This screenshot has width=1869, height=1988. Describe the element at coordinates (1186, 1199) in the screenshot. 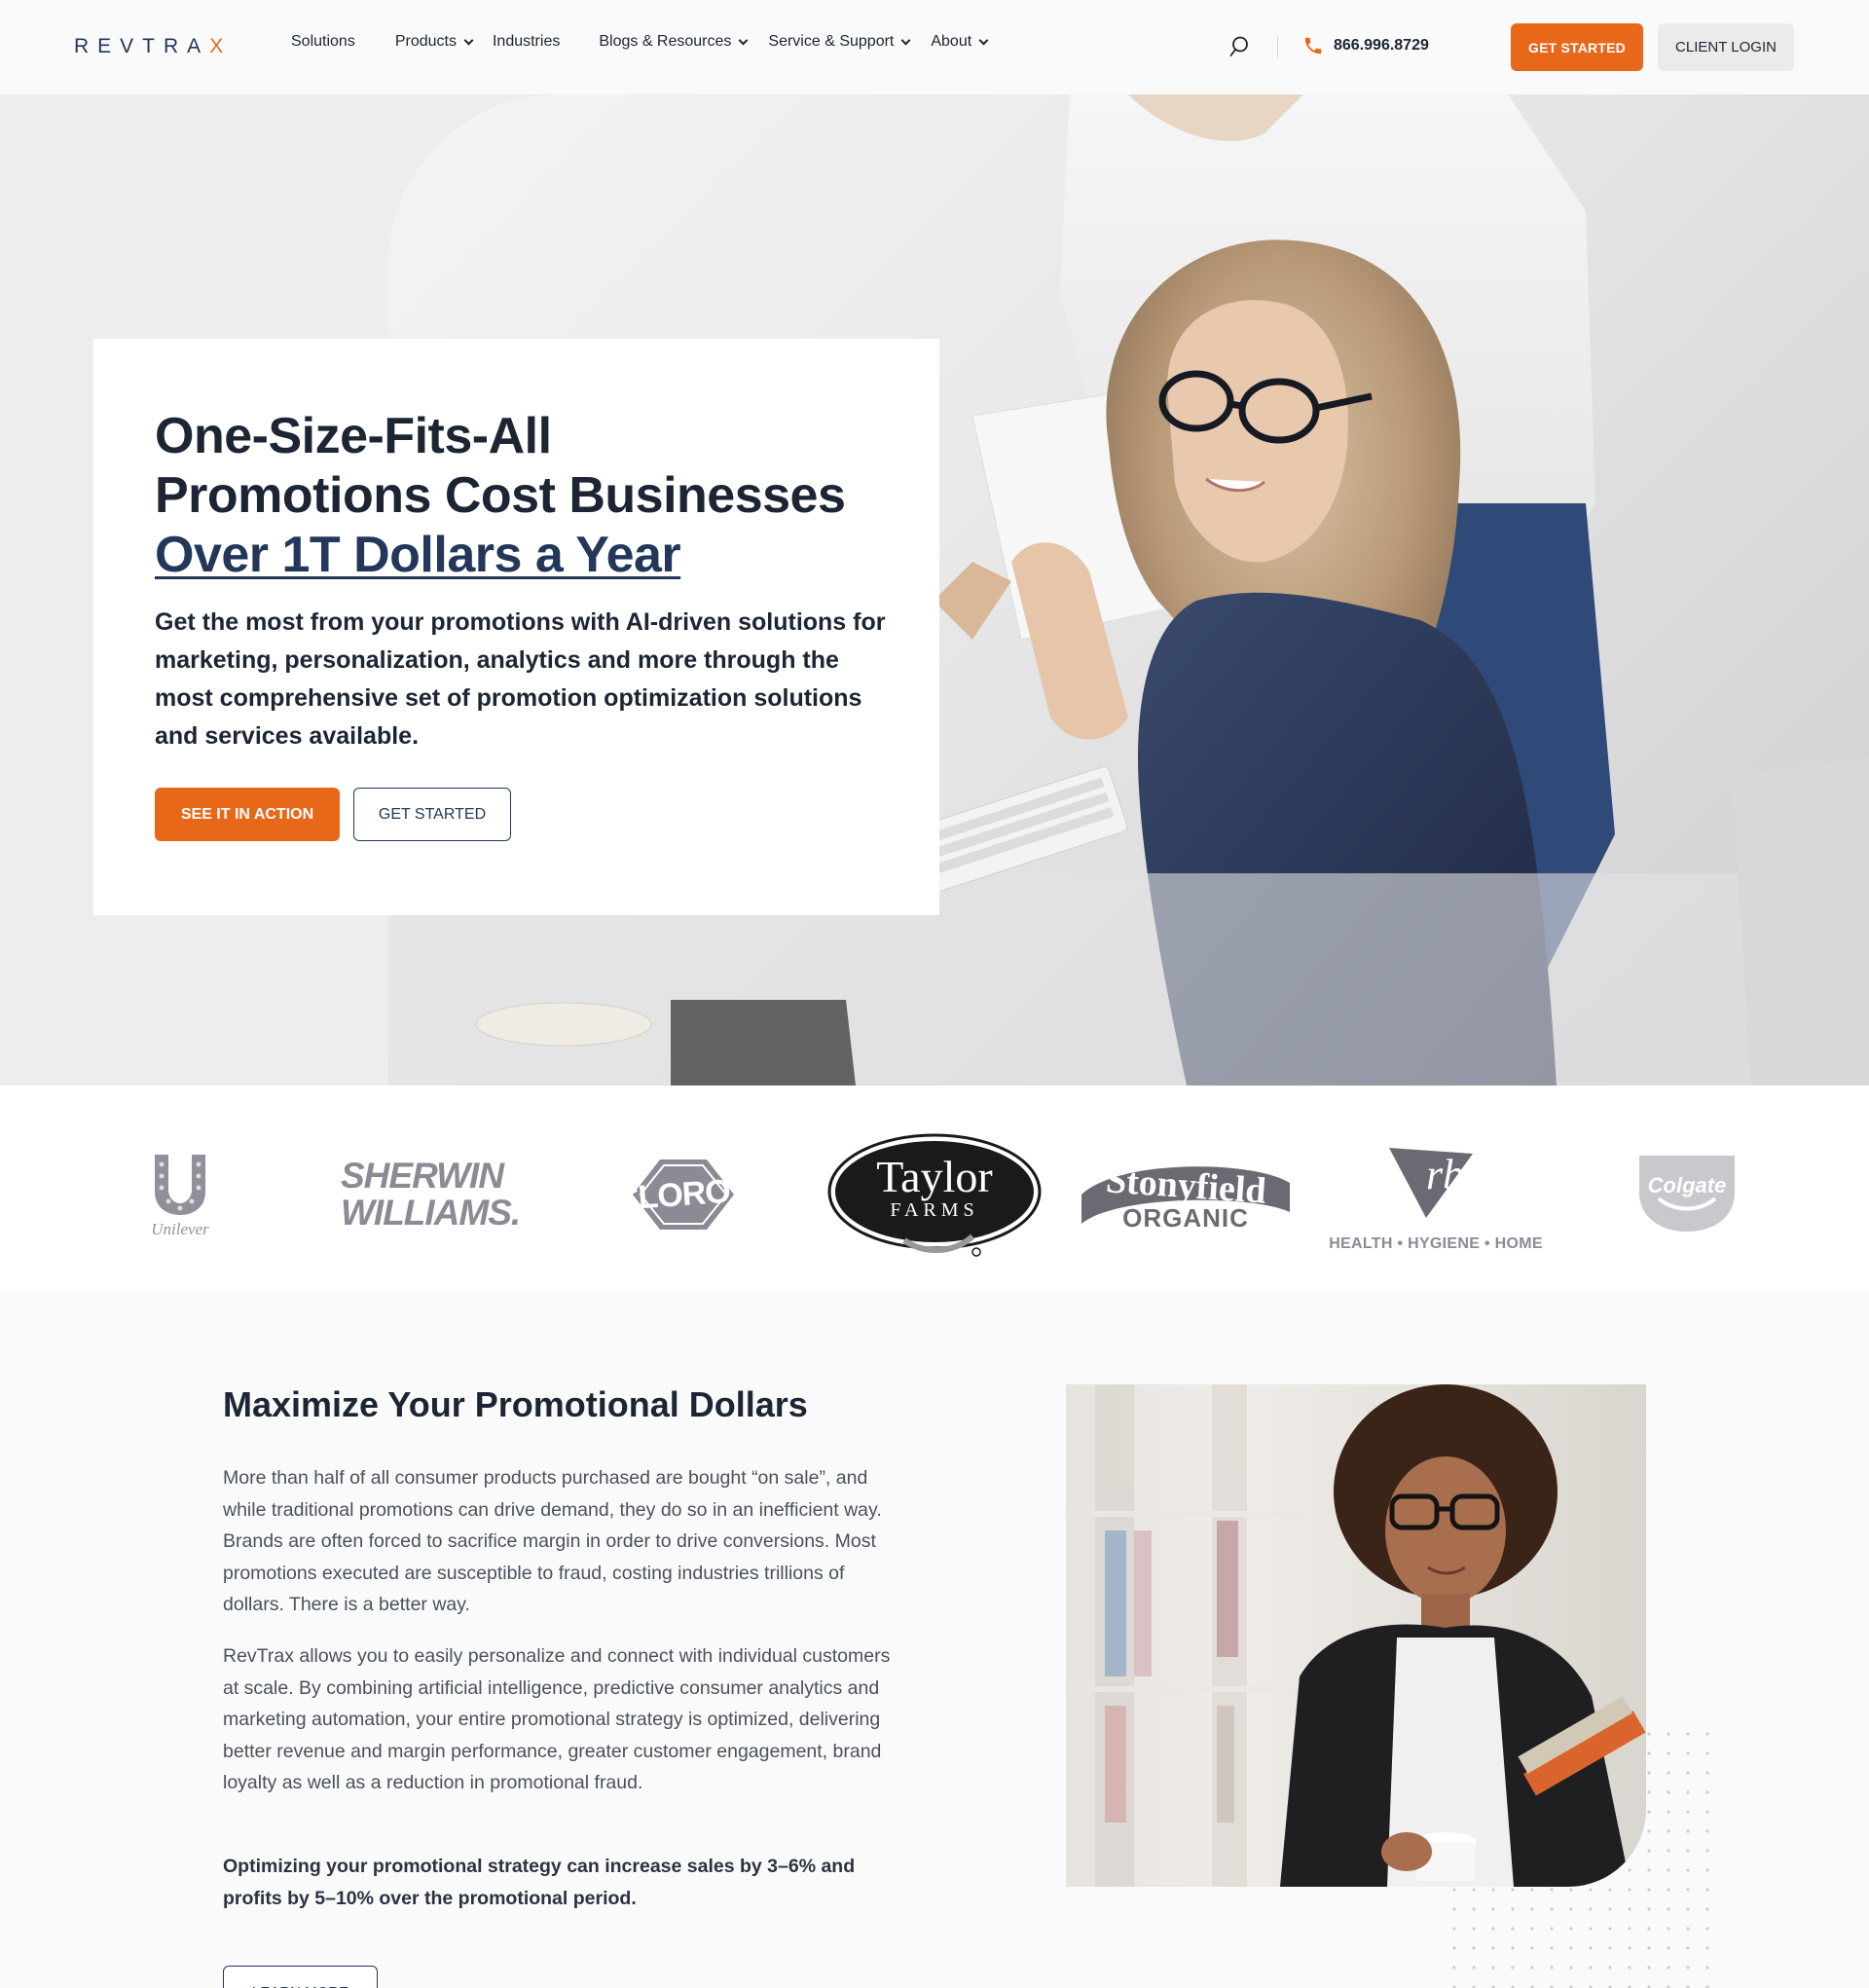

I see `stonyfield-logo: Stonyfield ORGANIC` at that location.